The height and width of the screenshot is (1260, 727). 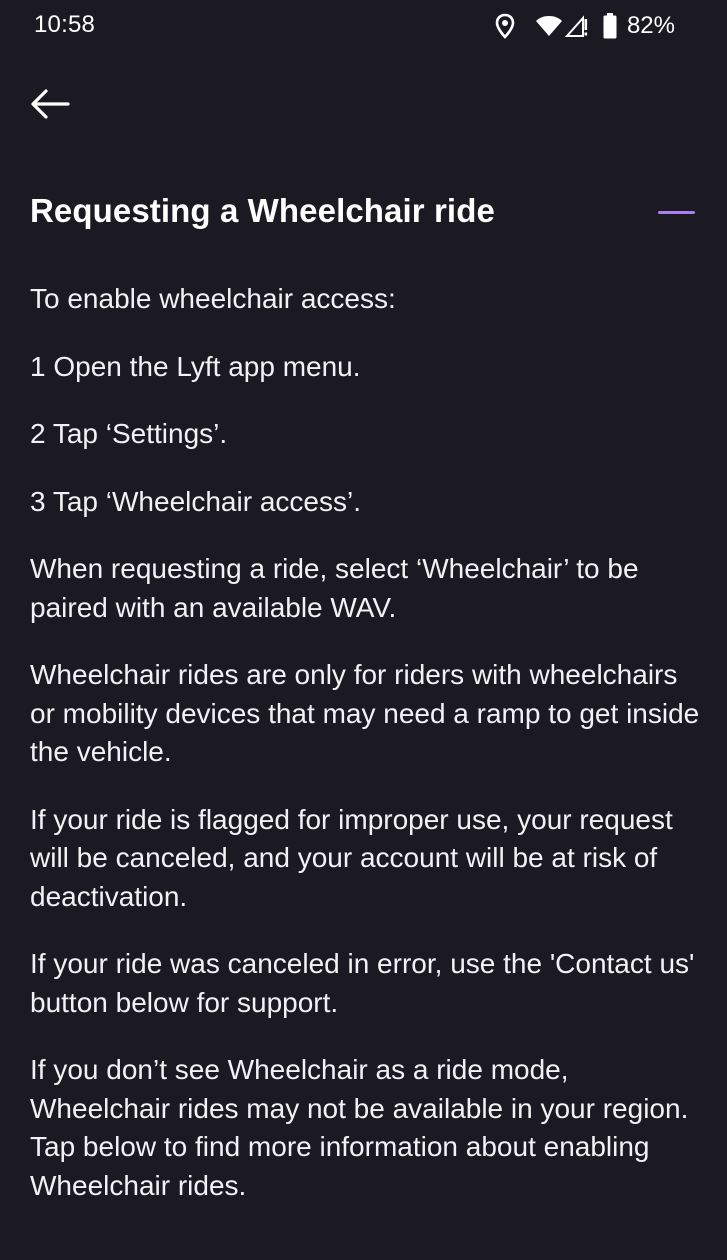 I want to click on battery-percent: 82%, so click(x=650, y=25).